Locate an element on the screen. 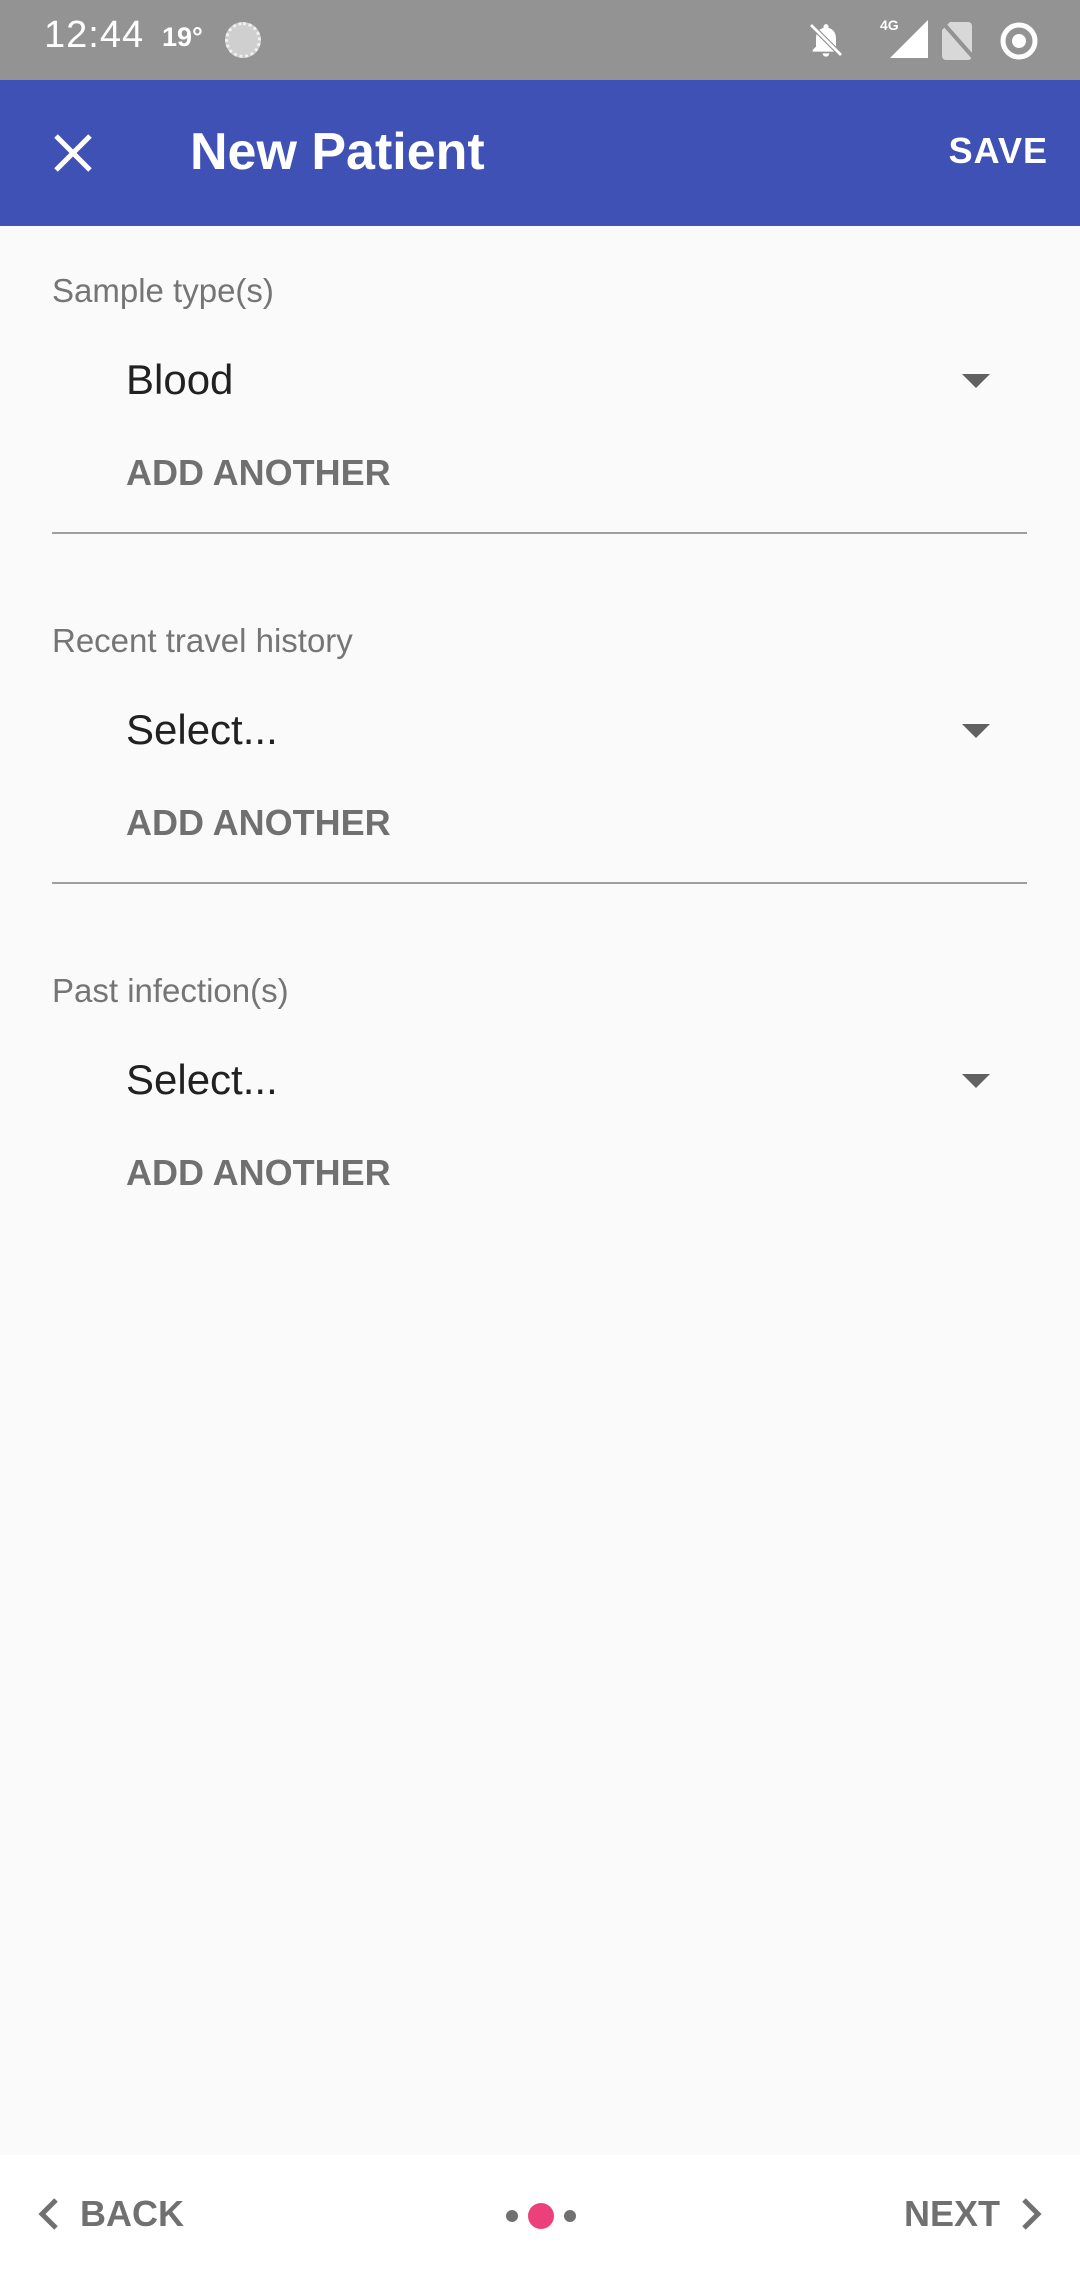  sample-type-section: Sample type(s) Blood ADD ANOTHER is located at coordinates (539, 422).